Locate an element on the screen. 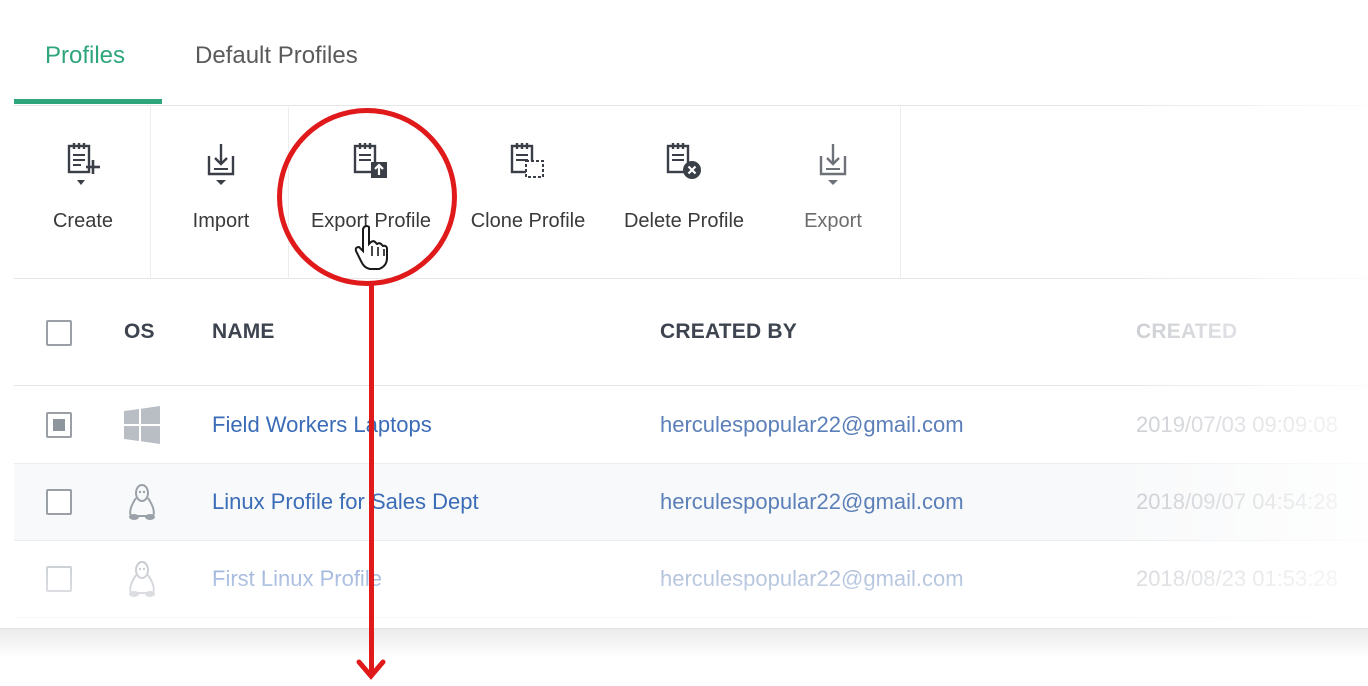  export-button: Export is located at coordinates (833, 193).